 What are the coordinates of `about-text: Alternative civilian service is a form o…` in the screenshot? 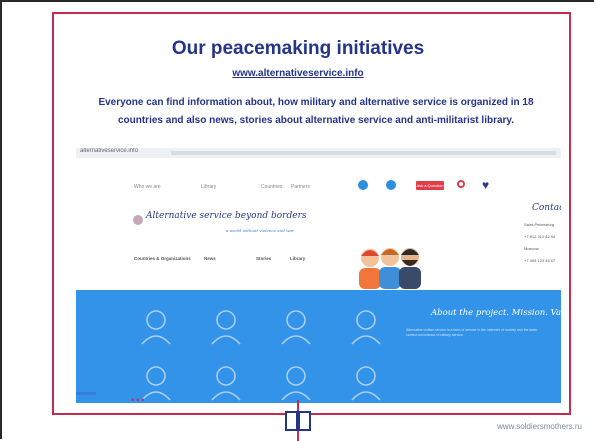 It's located at (472, 332).